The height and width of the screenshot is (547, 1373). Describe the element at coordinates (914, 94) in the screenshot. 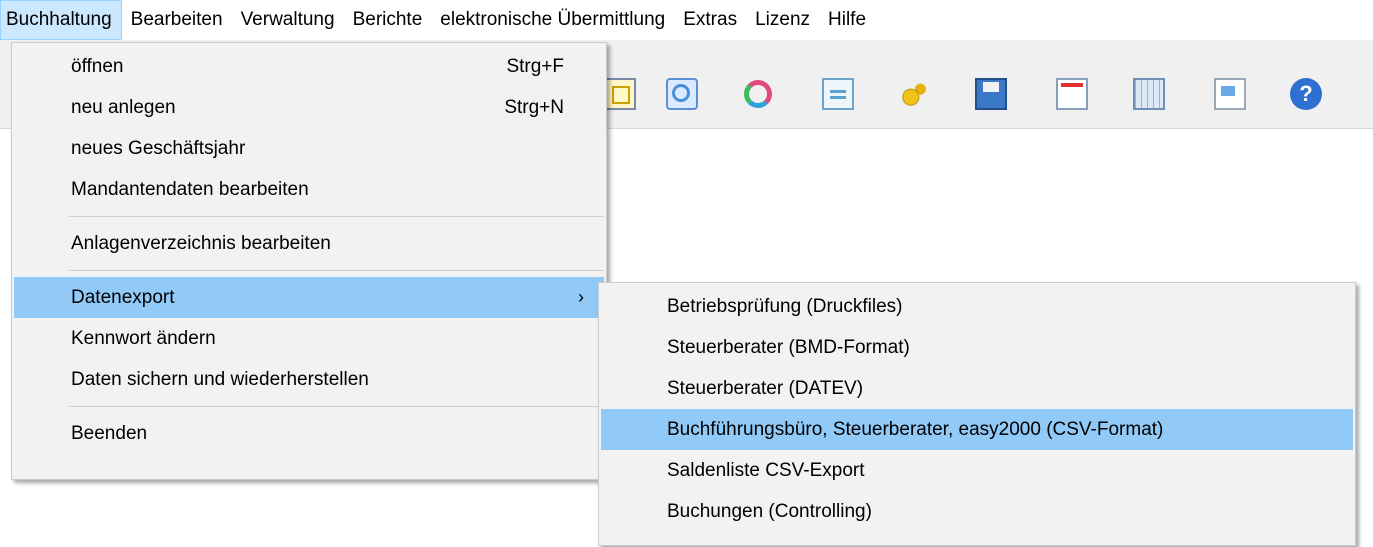

I see `gears-icon` at that location.